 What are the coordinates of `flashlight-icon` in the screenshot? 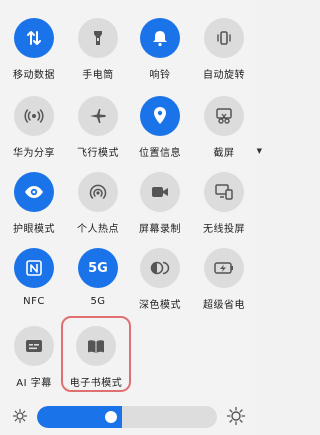 It's located at (98, 38).